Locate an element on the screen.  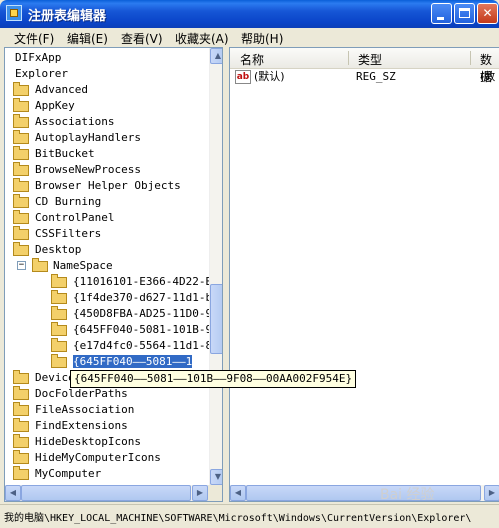
close-icon: ✕ is located at coordinates (487, 13).